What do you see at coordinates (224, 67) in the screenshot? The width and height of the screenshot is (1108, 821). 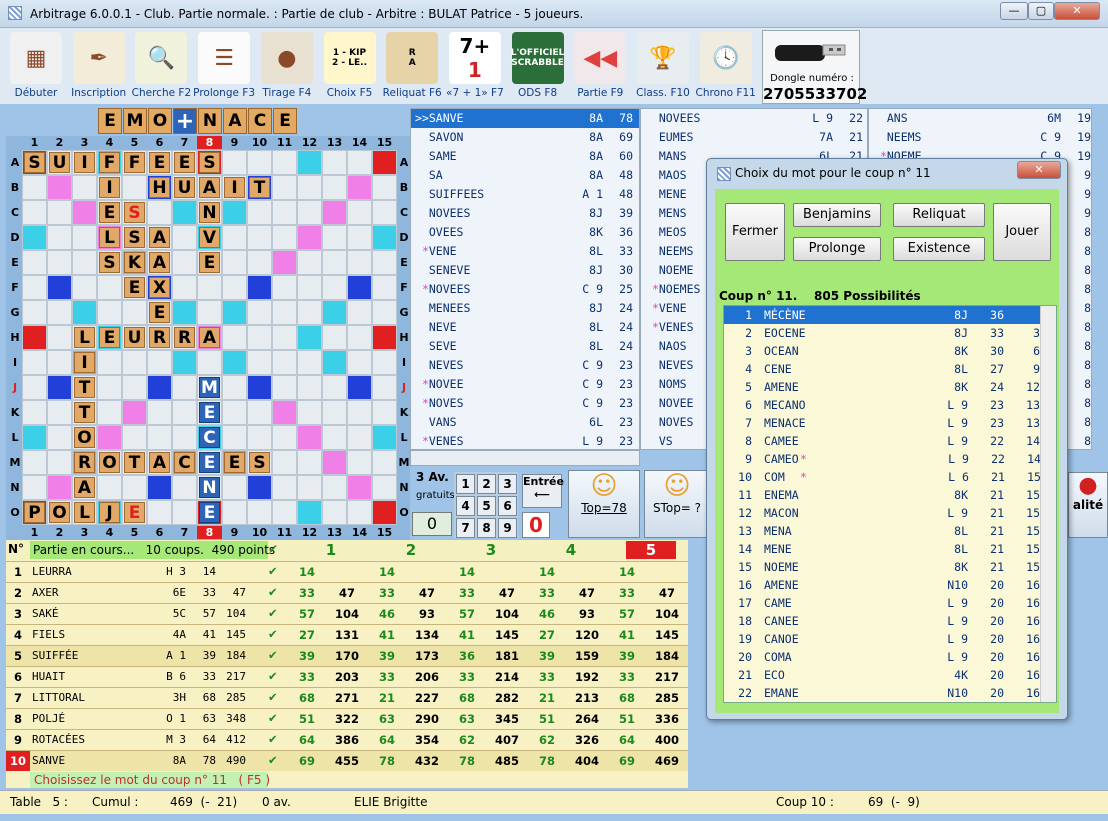 I see `toolbar-button-3: ☰ Prolonge F3` at bounding box center [224, 67].